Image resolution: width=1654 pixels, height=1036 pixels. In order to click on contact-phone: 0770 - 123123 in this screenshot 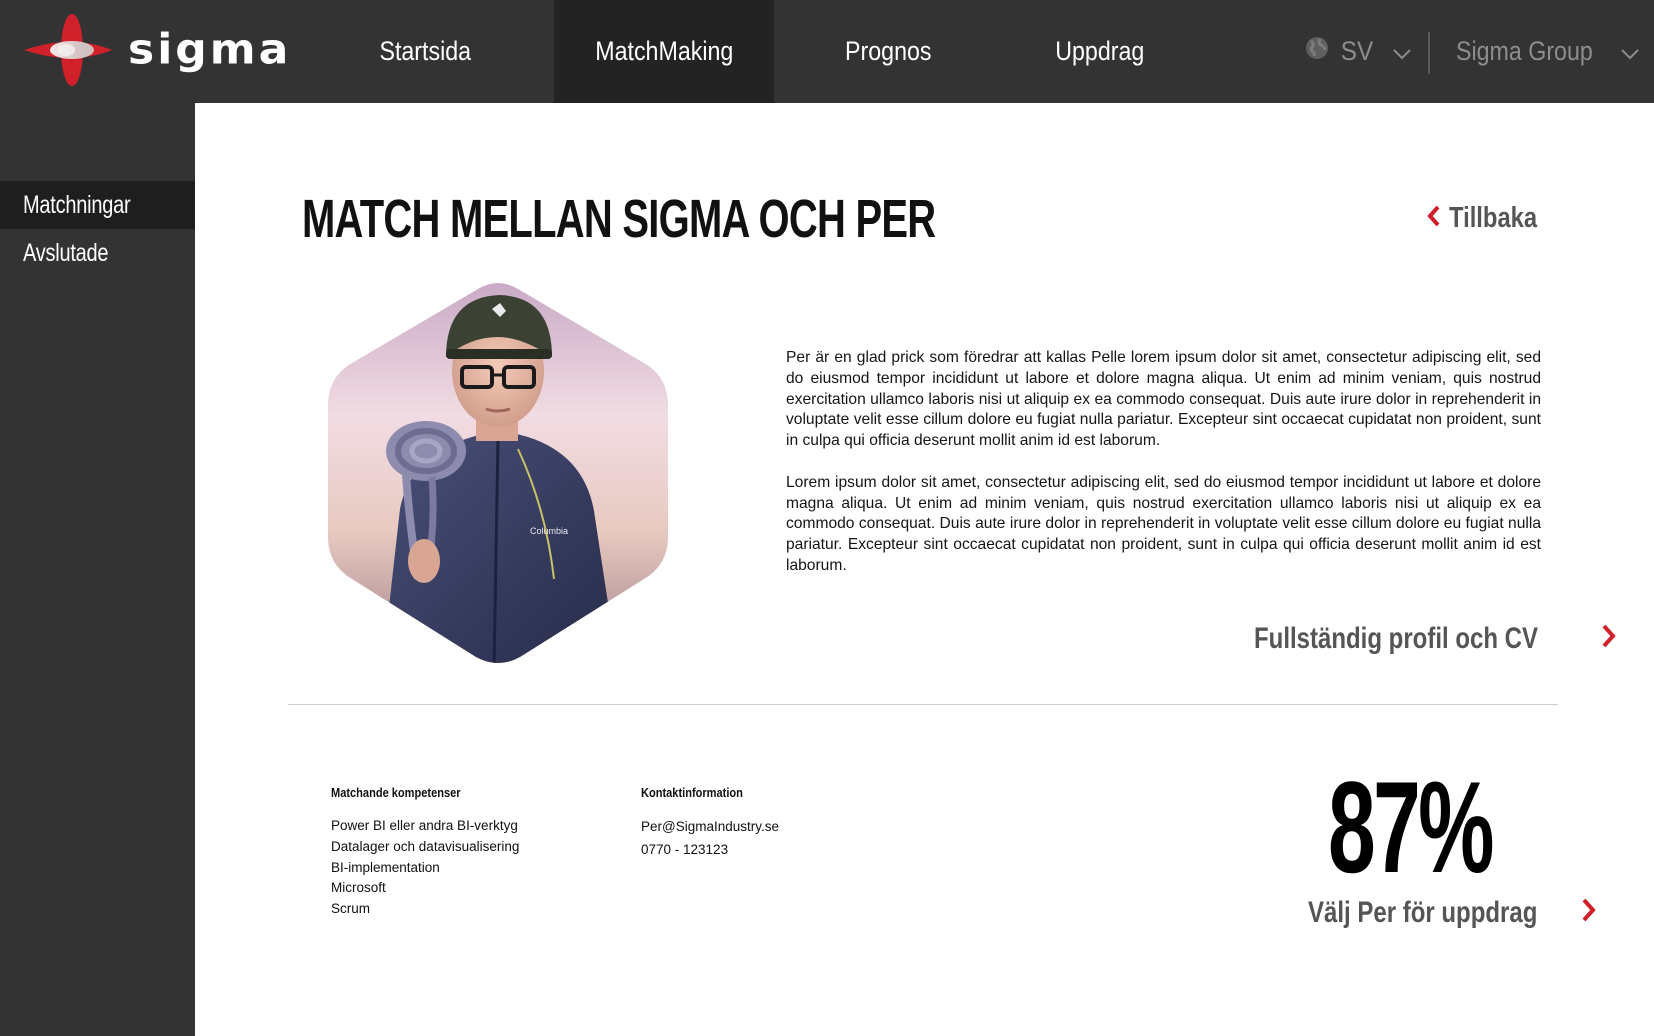, I will do `click(710, 850)`.